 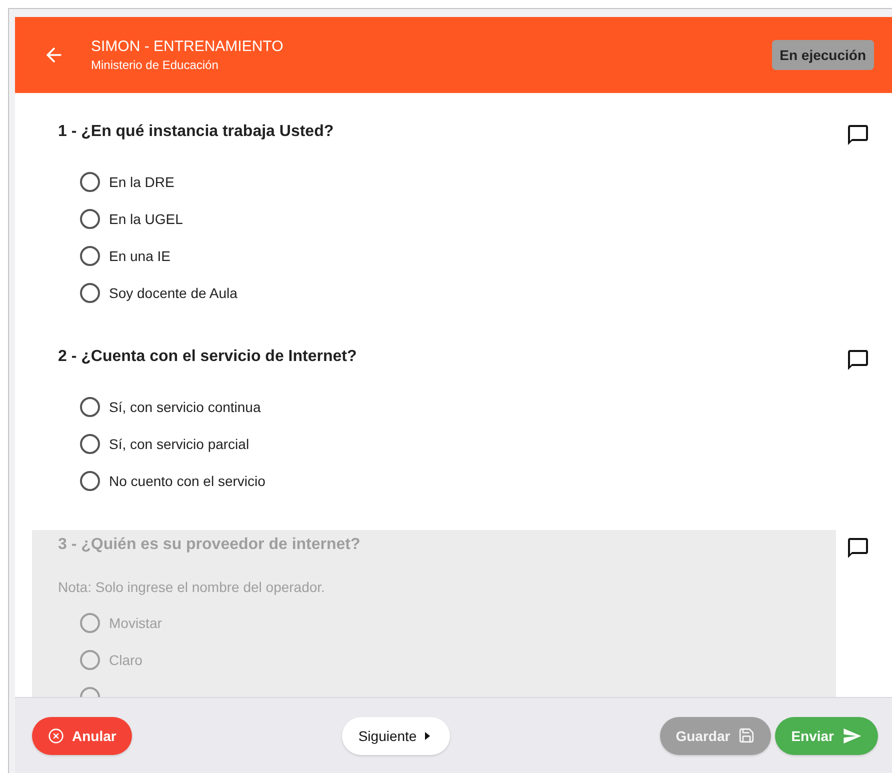 What do you see at coordinates (125, 660) in the screenshot?
I see `option-label: Claro` at bounding box center [125, 660].